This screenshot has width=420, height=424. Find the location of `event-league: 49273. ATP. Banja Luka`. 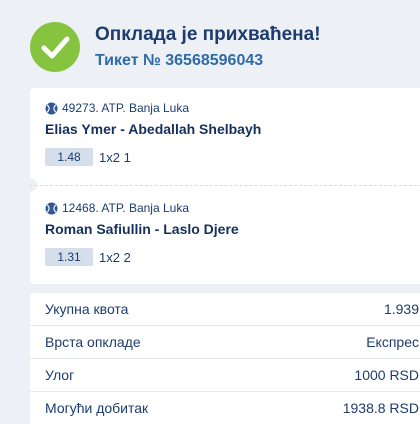

event-league: 49273. ATP. Banja Luka is located at coordinates (125, 108).